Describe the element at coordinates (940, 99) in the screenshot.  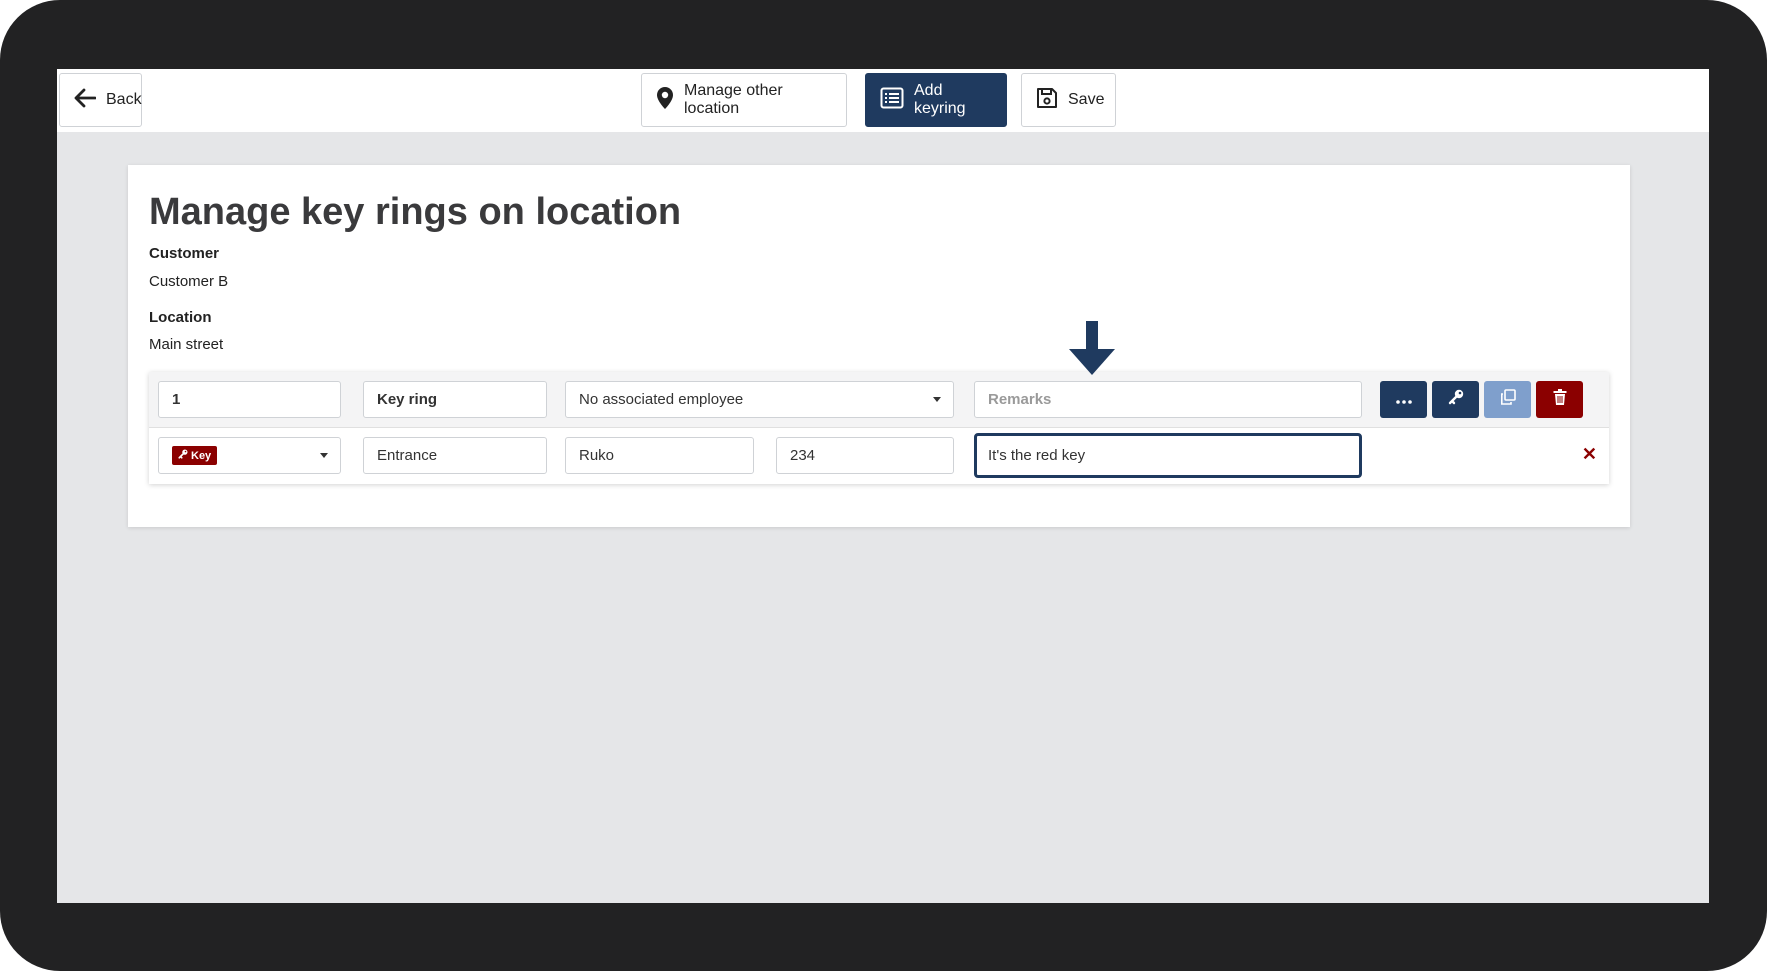
I see `add-keyring-label: Add keyring` at that location.